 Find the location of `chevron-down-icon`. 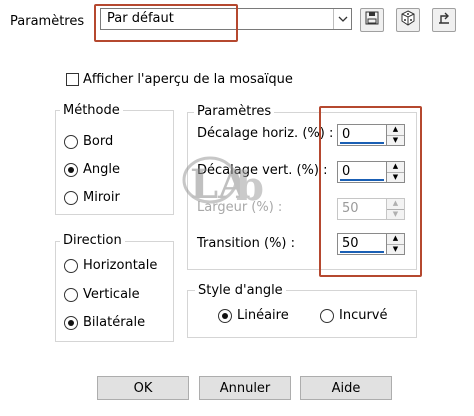

chevron-down-icon is located at coordinates (342, 19).